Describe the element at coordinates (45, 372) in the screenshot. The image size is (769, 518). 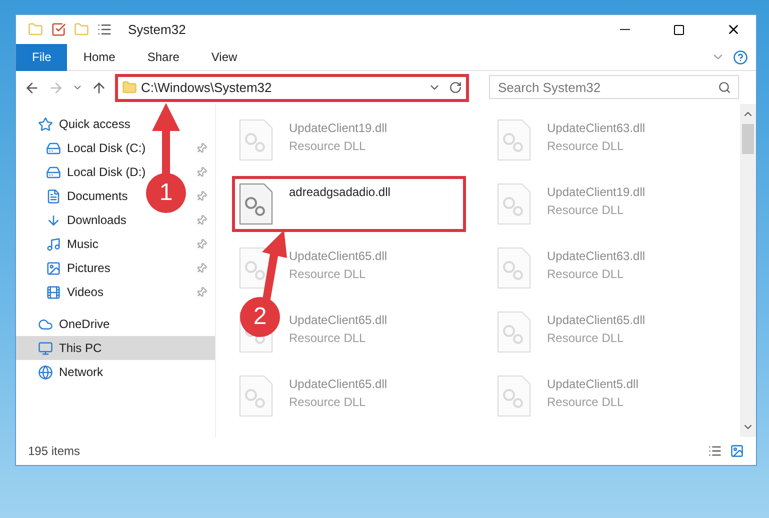
I see `globe-icon` at that location.